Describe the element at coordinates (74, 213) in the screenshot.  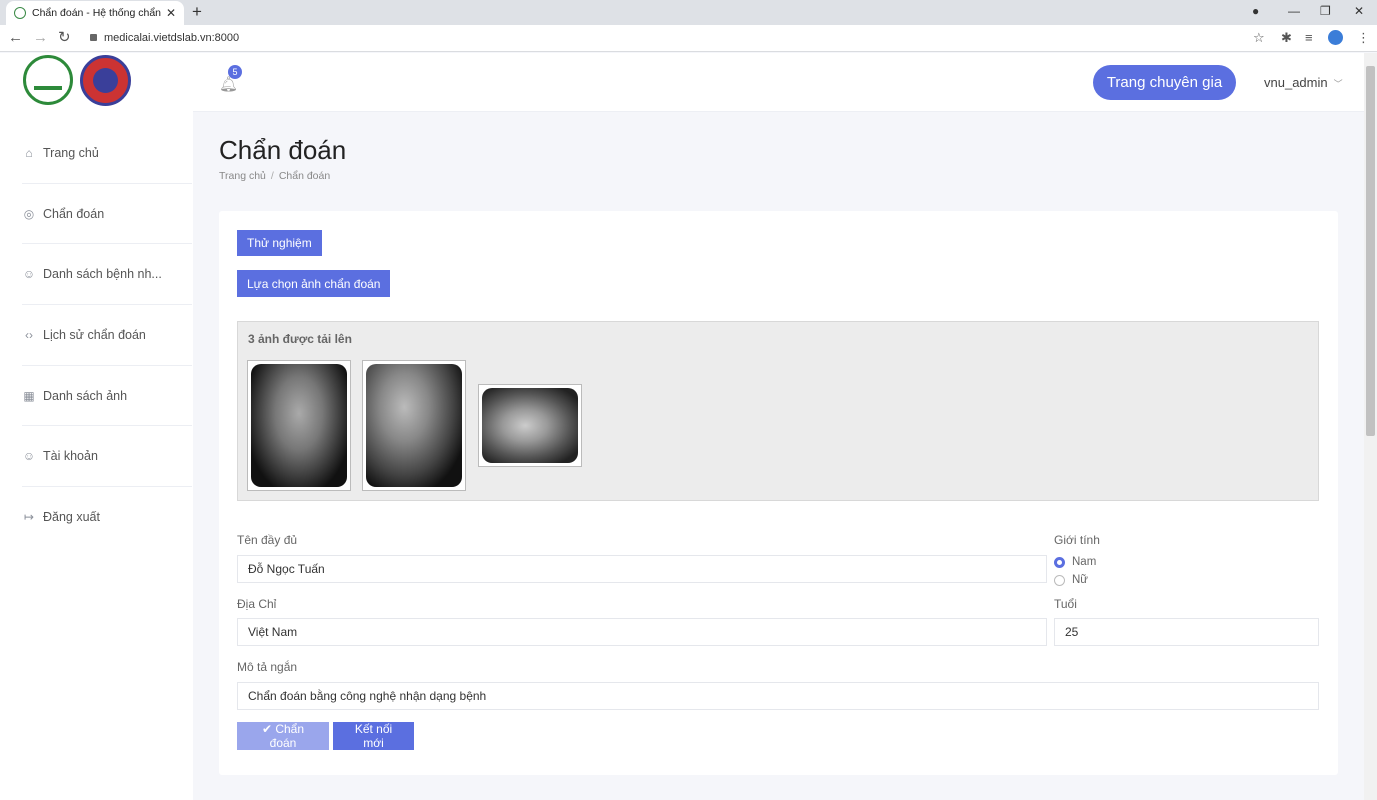
I see `sidebar-item-label: Chẩn đoán` at that location.